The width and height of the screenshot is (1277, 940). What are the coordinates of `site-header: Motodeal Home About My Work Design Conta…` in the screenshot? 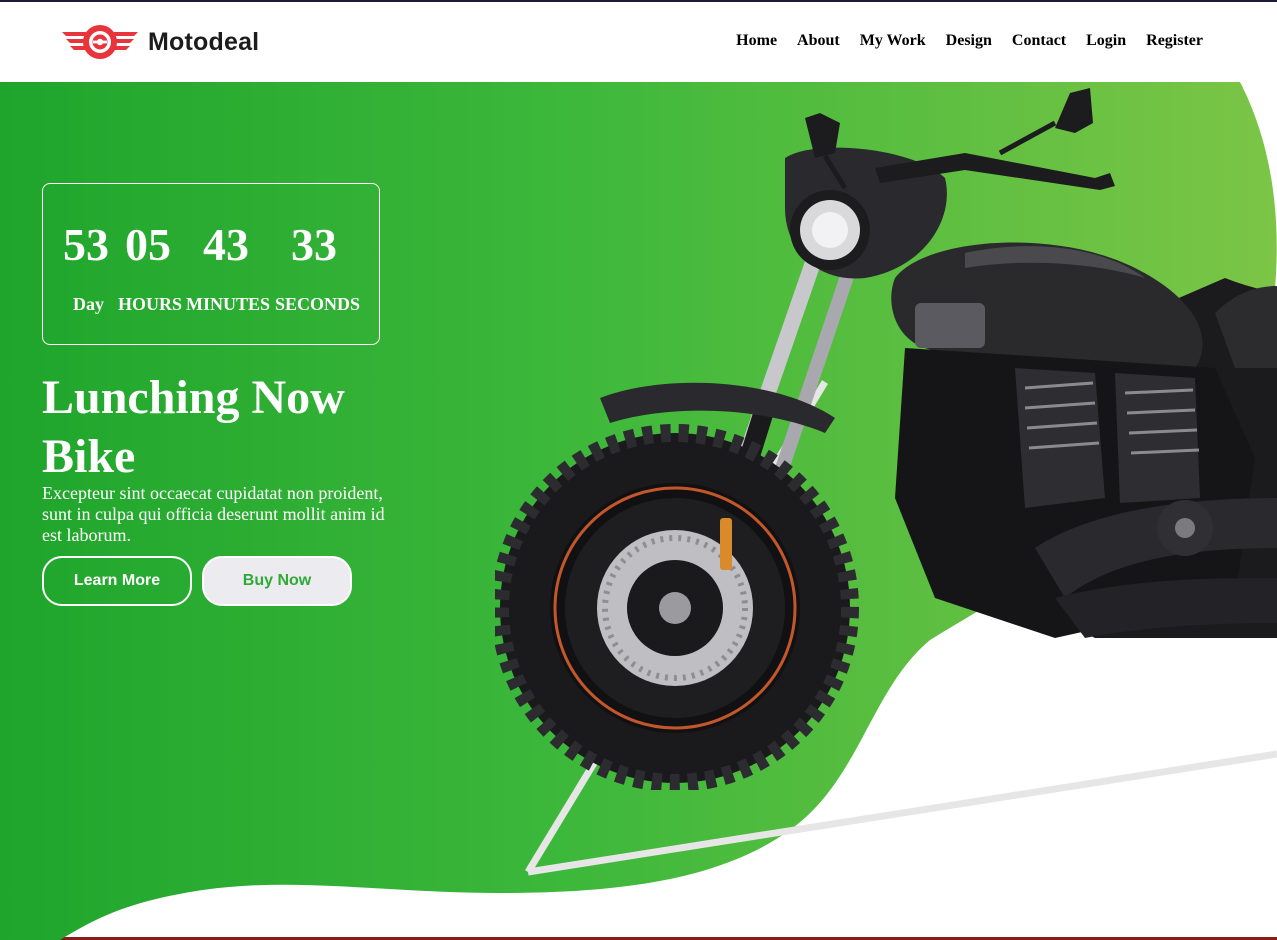 It's located at (638, 42).